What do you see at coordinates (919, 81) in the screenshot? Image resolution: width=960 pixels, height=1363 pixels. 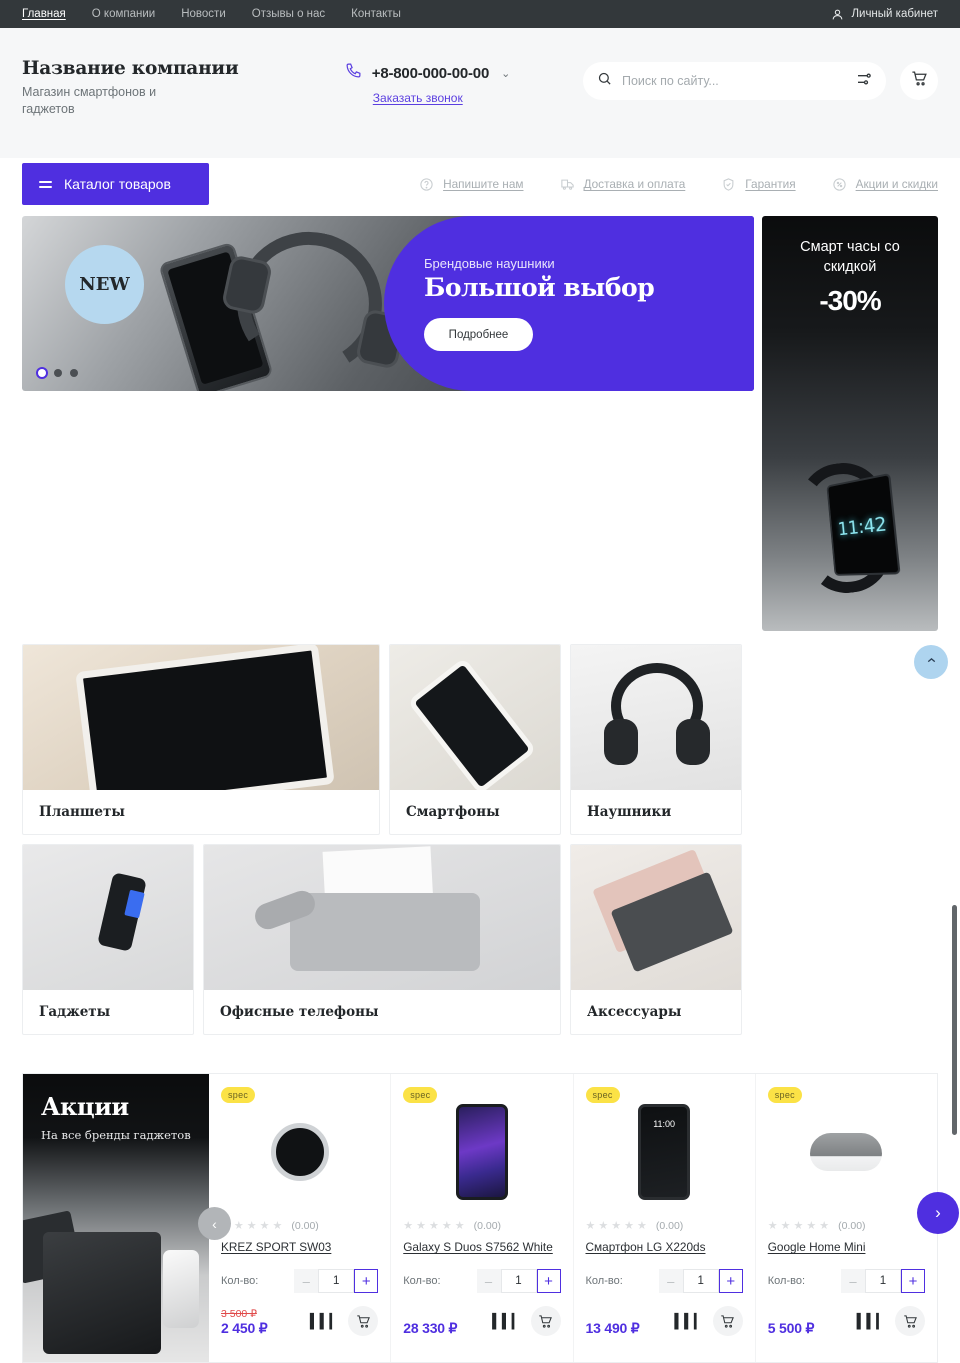 I see `cart-button` at bounding box center [919, 81].